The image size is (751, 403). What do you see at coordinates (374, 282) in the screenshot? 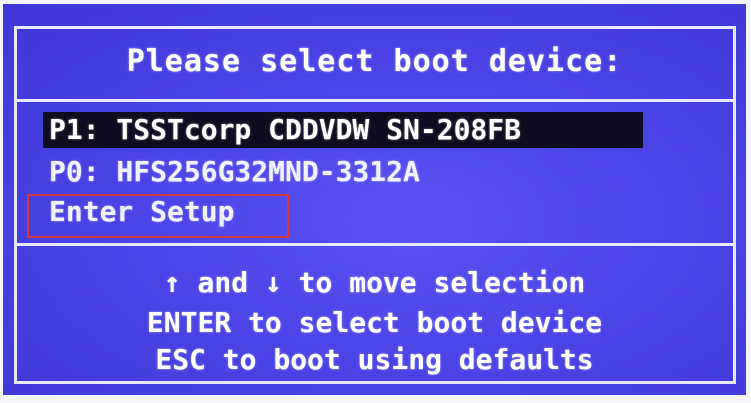
I see `help-move-selection: ↑ and ↓ to move selection` at bounding box center [374, 282].